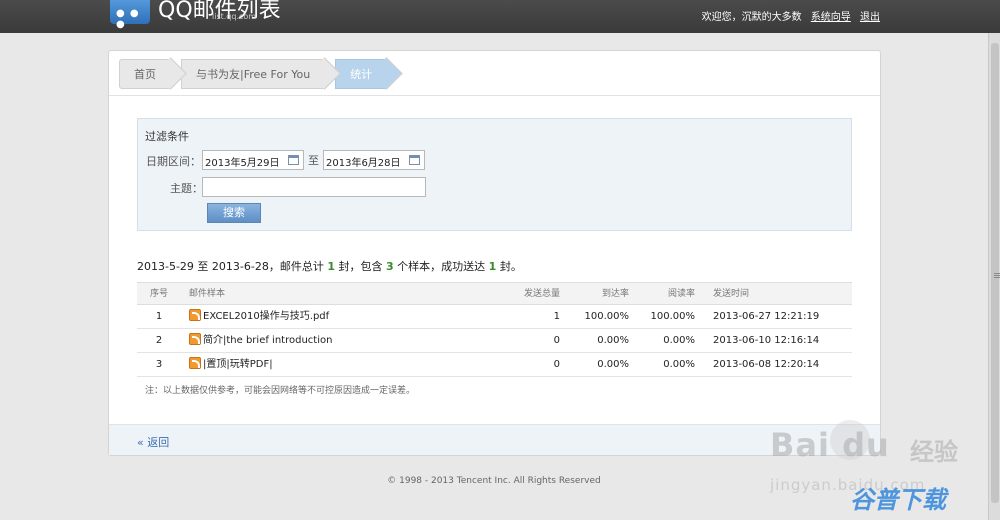 The image size is (1000, 520). I want to click on date-range-label: 日期区间：, so click(173, 161).